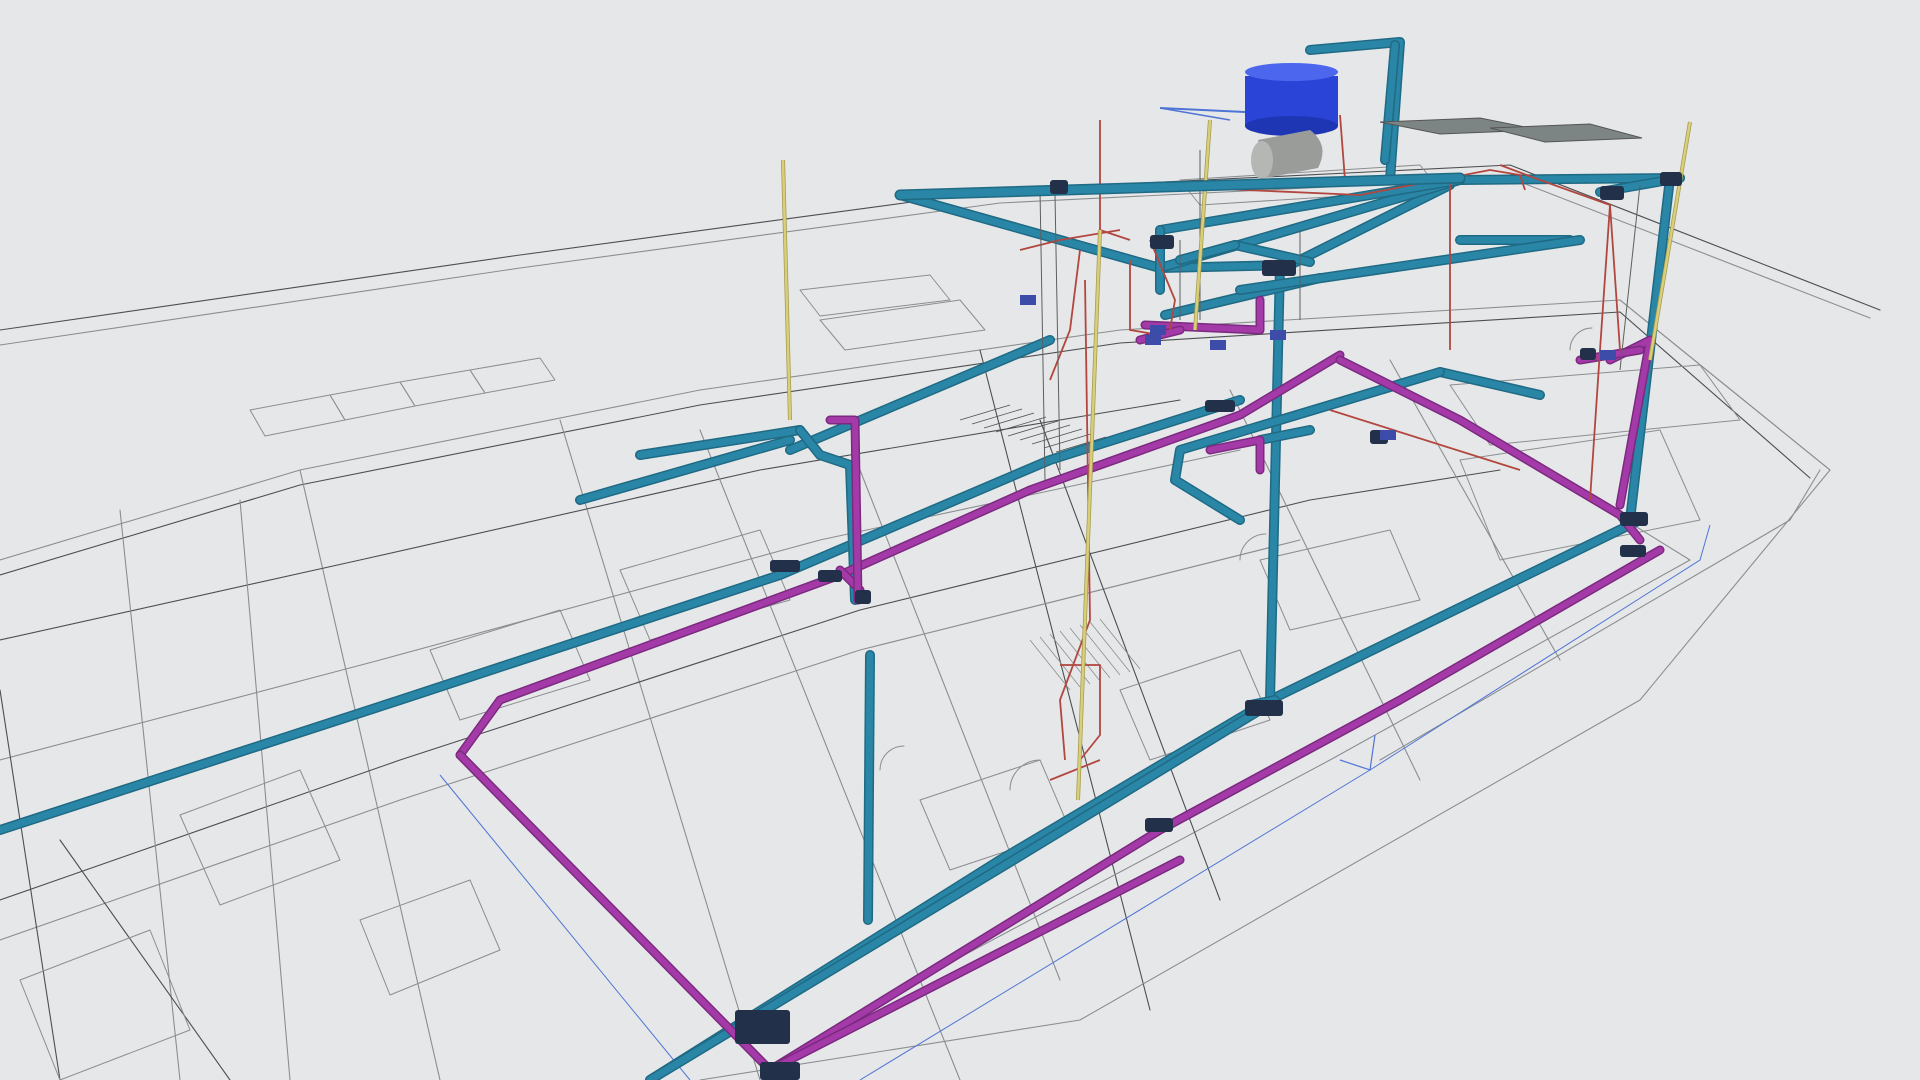 Image resolution: width=1920 pixels, height=1080 pixels. I want to click on water-tank-top, so click(1291, 72).